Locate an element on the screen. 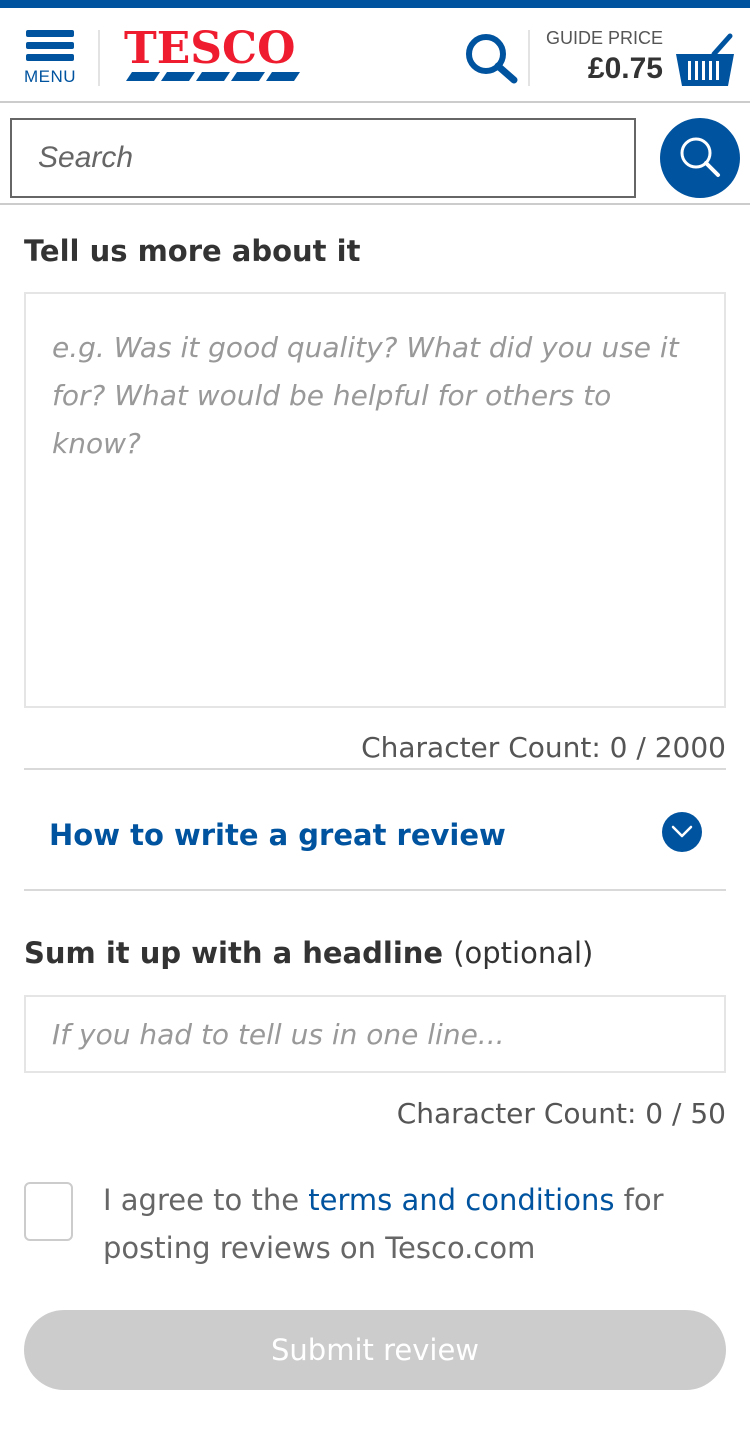 The height and width of the screenshot is (1431, 750). optional-label: (optional) is located at coordinates (523, 953).